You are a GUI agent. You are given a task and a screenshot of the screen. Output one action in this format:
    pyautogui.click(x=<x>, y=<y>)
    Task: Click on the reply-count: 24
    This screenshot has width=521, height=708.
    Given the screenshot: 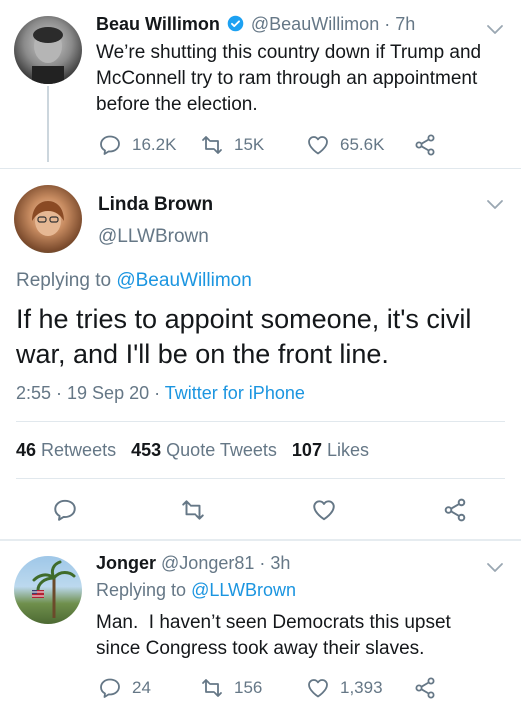 What is the action you would take?
    pyautogui.click(x=141, y=687)
    